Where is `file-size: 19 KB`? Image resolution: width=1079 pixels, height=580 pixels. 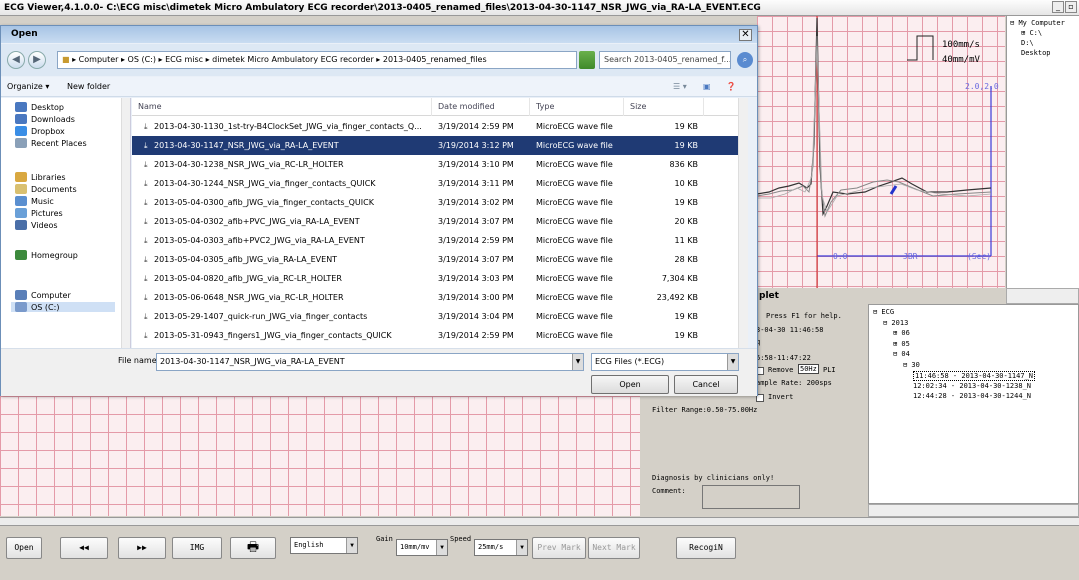 file-size: 19 KB is located at coordinates (686, 335).